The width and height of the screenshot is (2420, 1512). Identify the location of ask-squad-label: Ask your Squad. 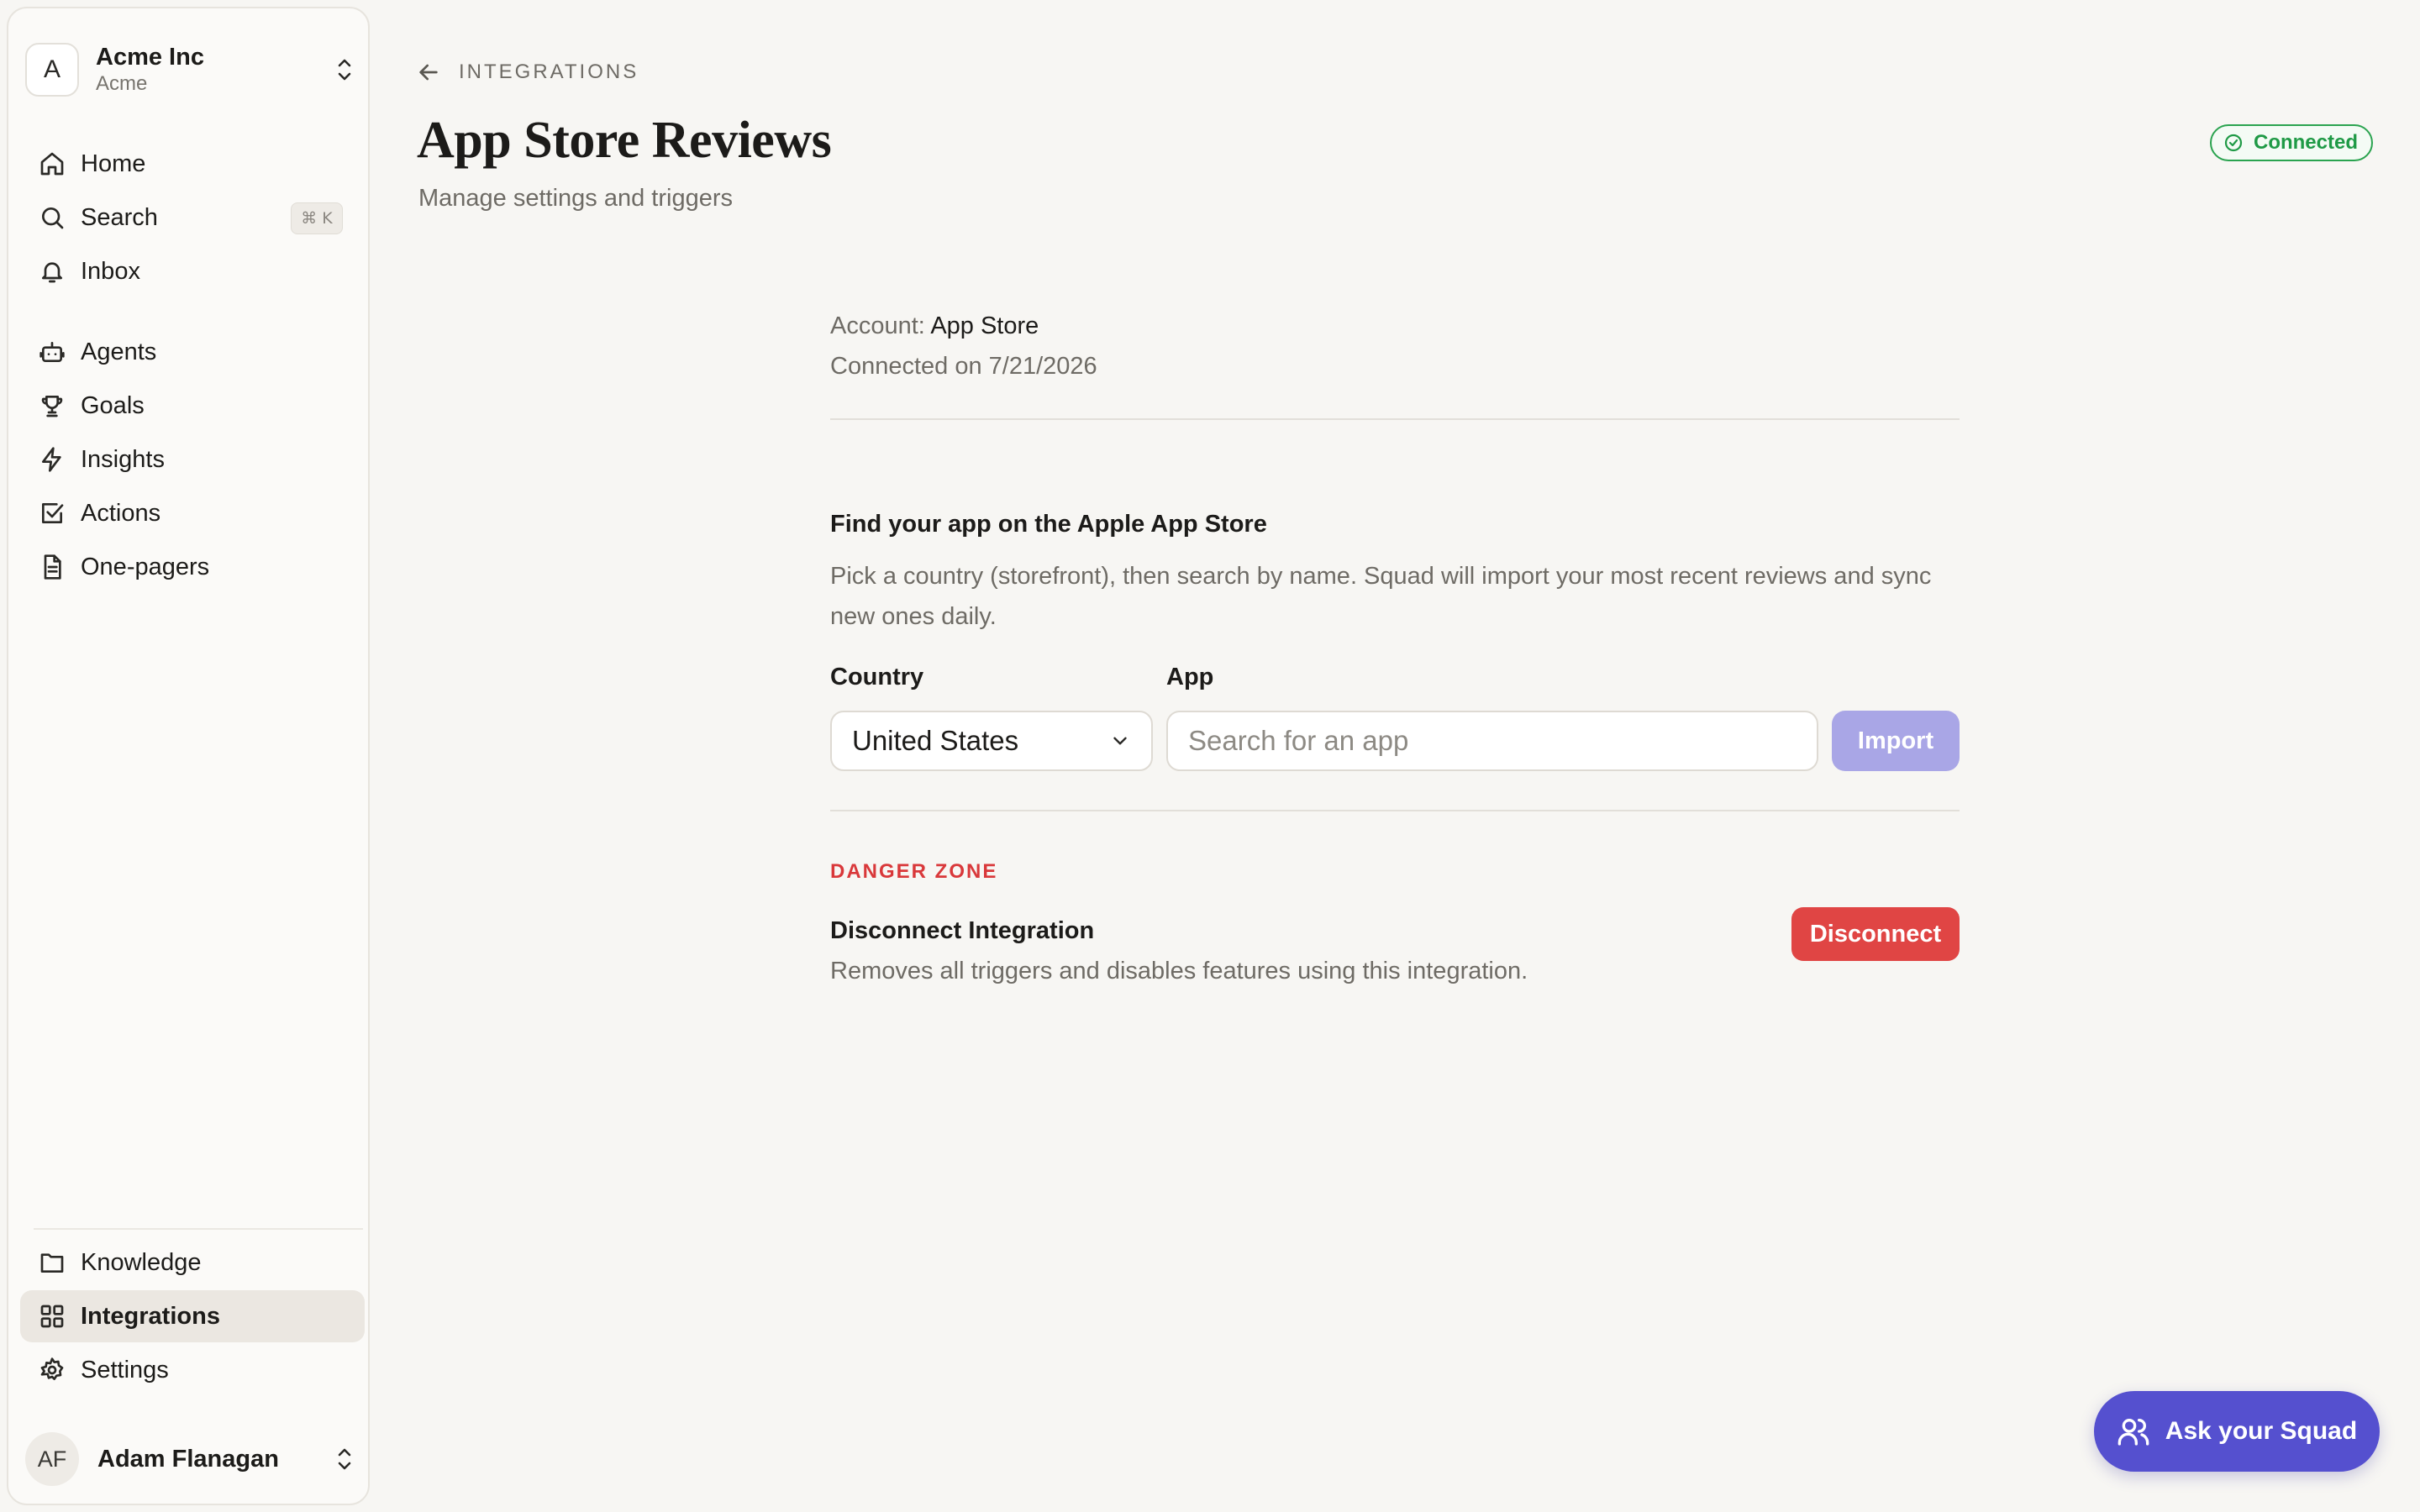
(2262, 1431).